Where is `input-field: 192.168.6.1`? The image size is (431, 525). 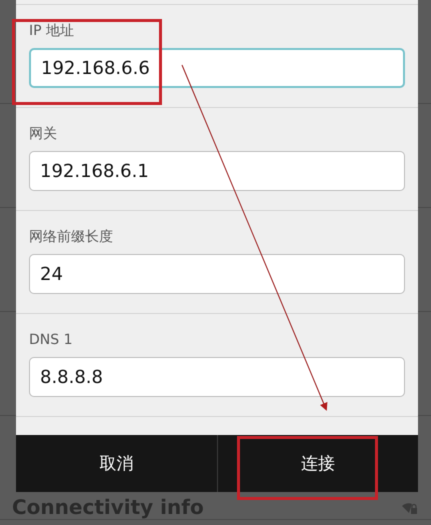
input-field: 192.168.6.1 is located at coordinates (217, 171).